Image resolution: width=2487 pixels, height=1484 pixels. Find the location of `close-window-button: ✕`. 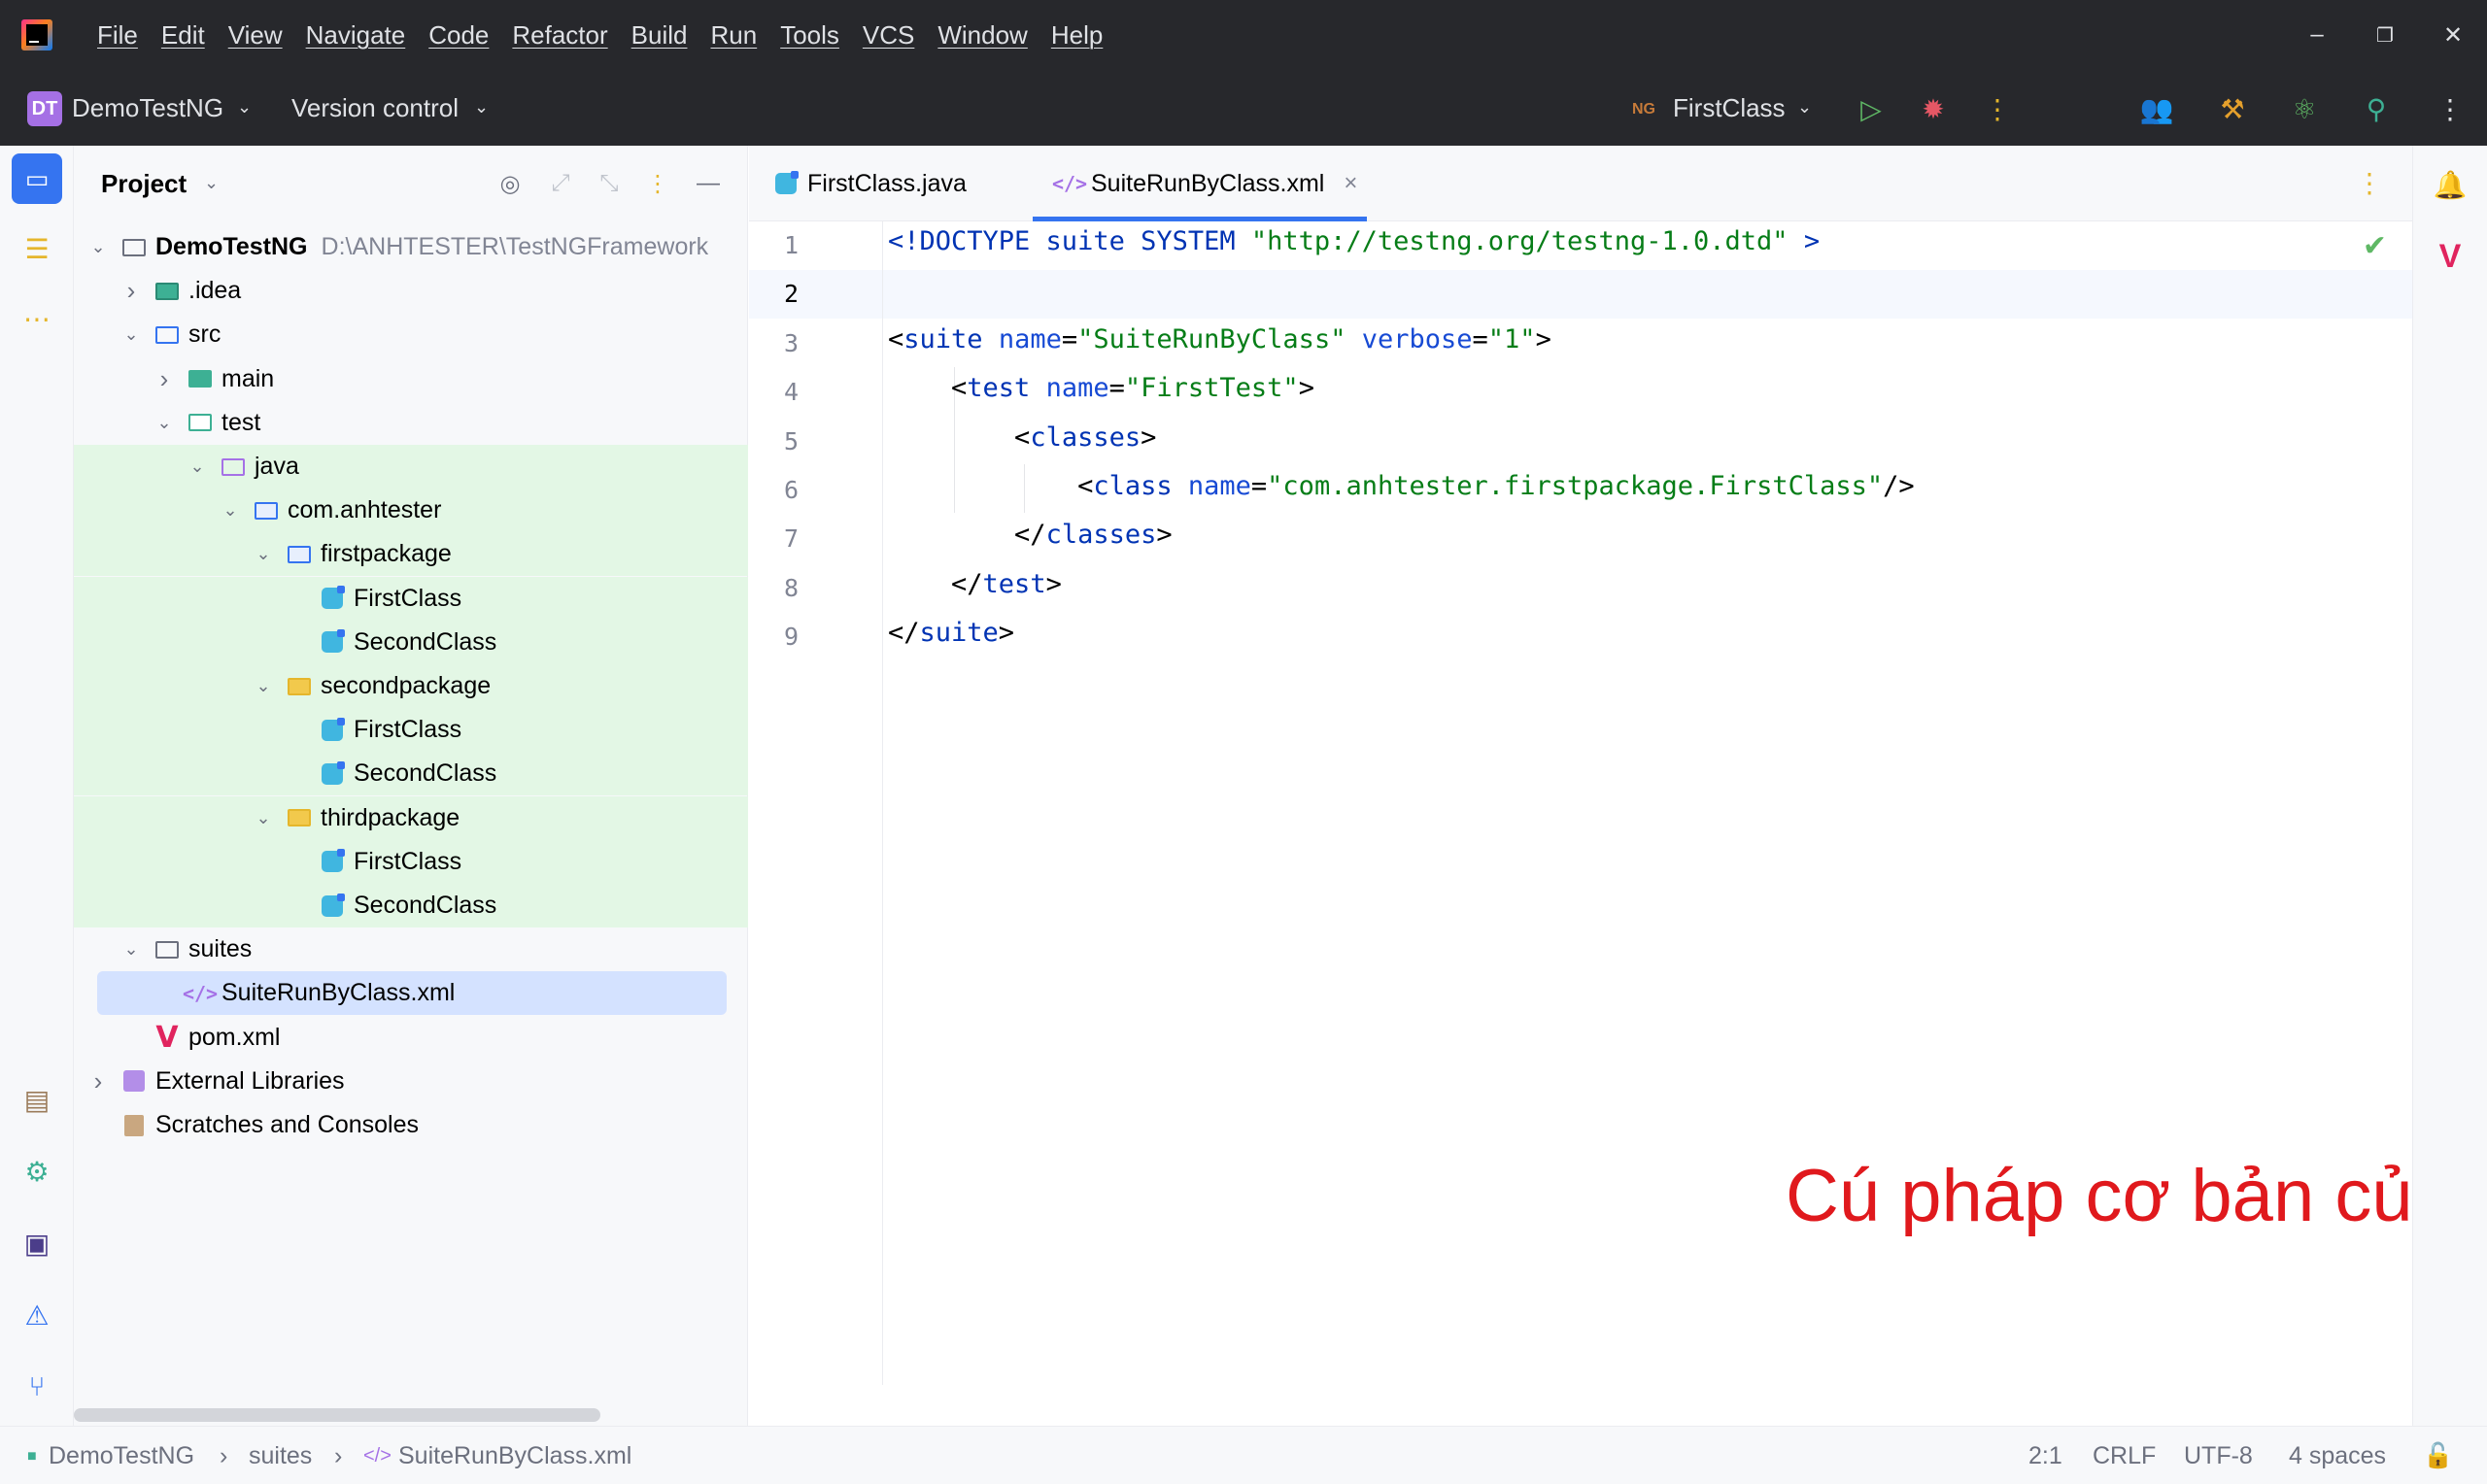

close-window-button: ✕ is located at coordinates (2453, 35).